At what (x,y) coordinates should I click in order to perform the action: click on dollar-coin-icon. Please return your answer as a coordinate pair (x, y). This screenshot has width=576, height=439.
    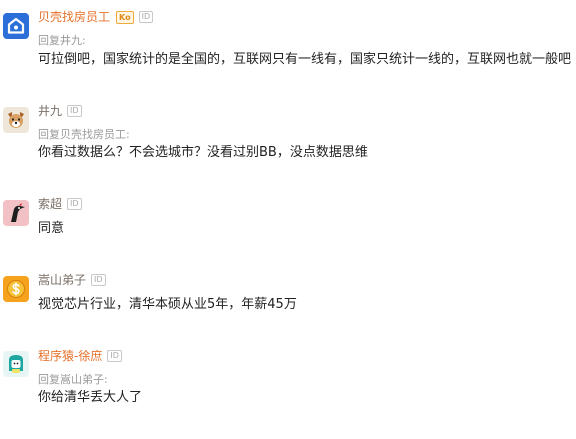
    Looking at the image, I should click on (16, 289).